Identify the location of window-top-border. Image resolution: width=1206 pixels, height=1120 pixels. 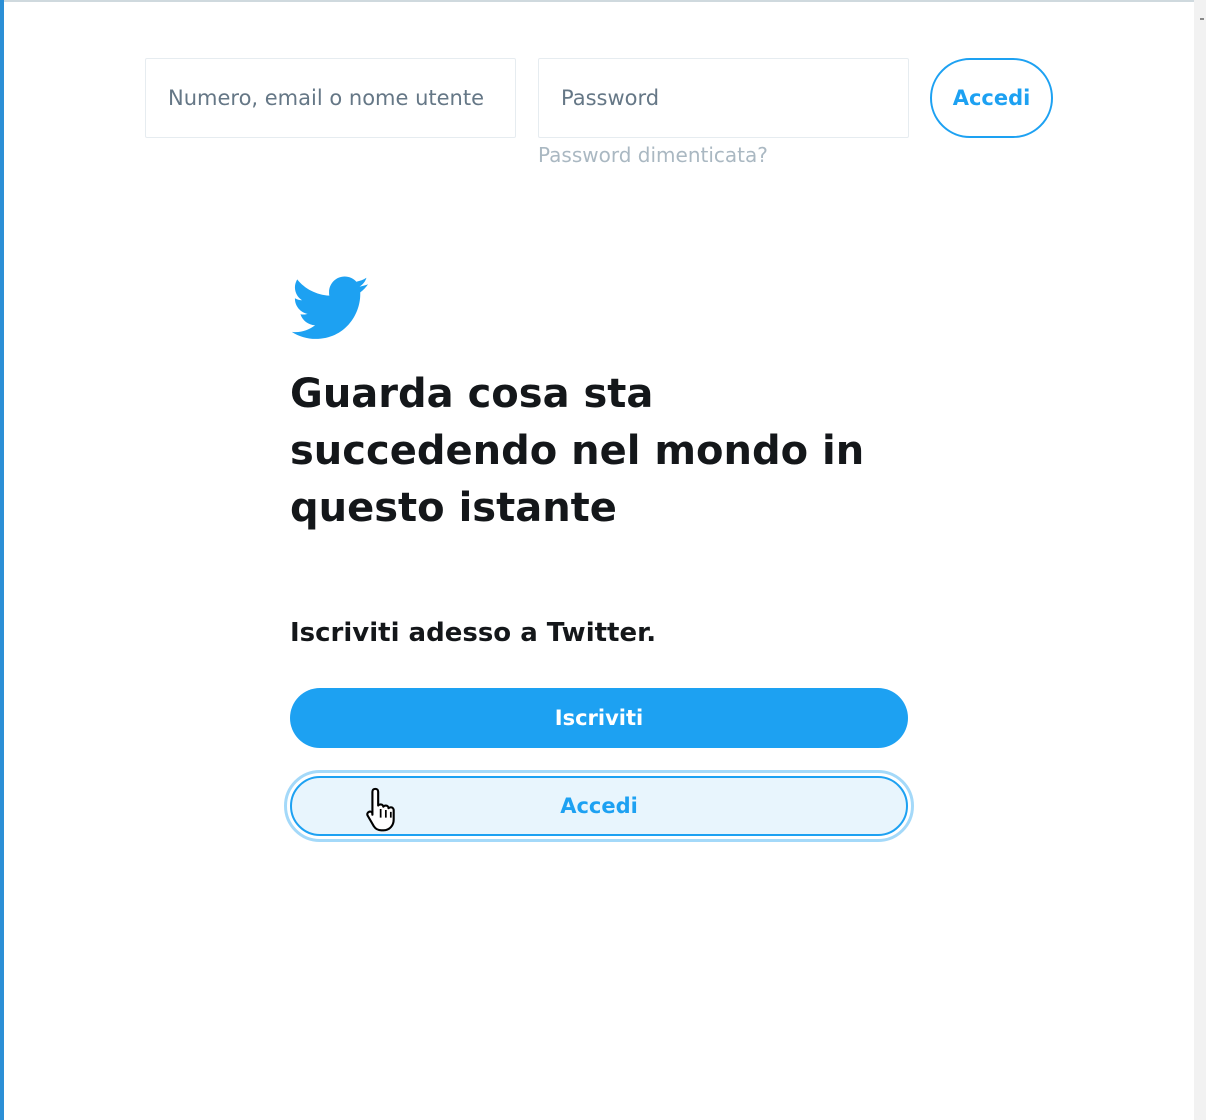
(603, 1).